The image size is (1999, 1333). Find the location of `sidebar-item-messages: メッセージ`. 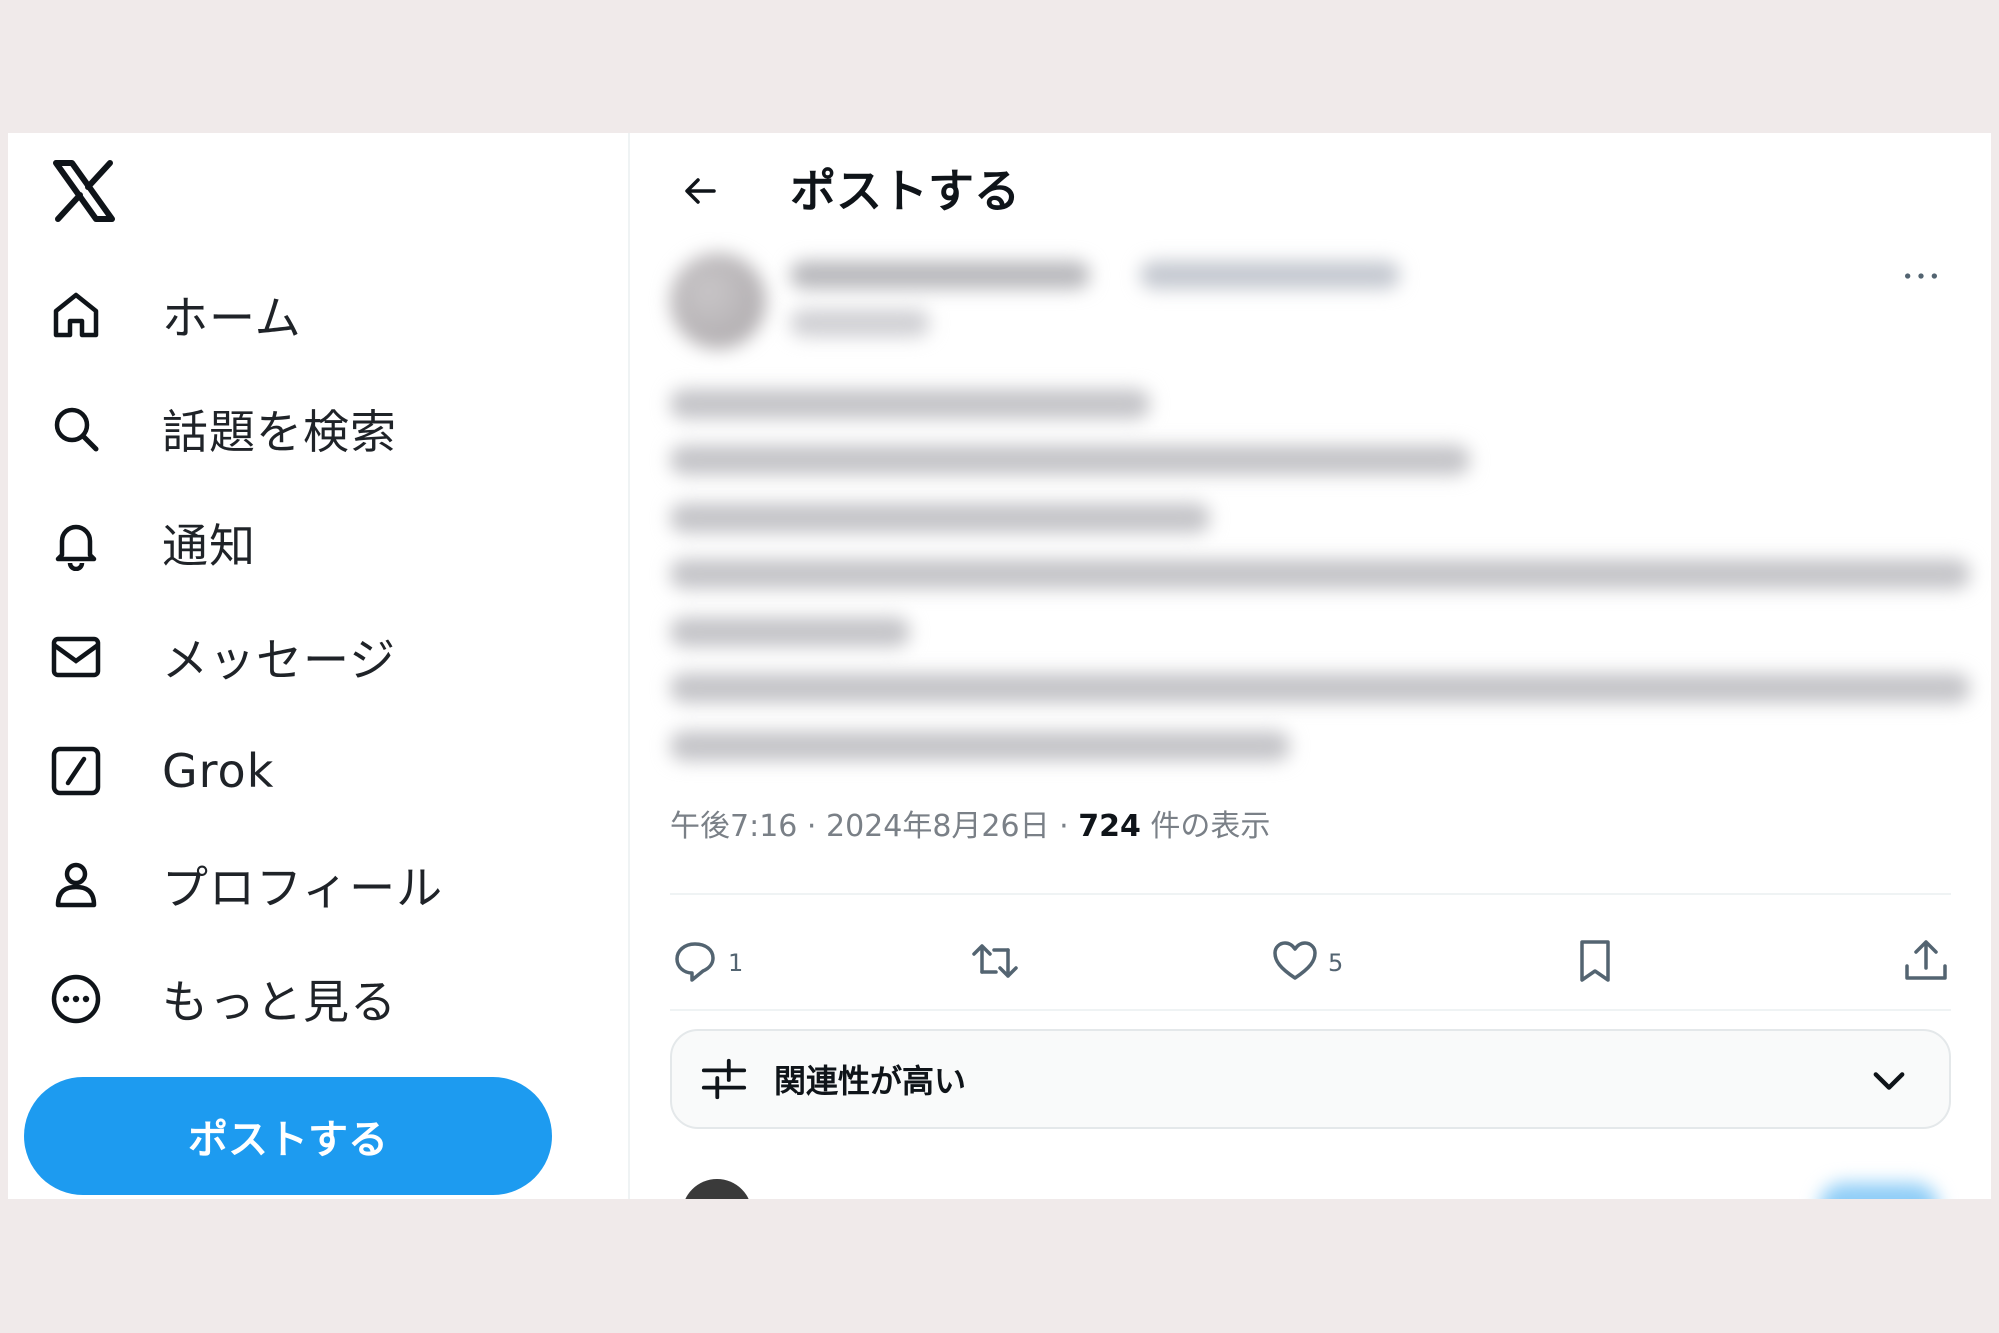

sidebar-item-messages: メッセージ is located at coordinates (308, 657).